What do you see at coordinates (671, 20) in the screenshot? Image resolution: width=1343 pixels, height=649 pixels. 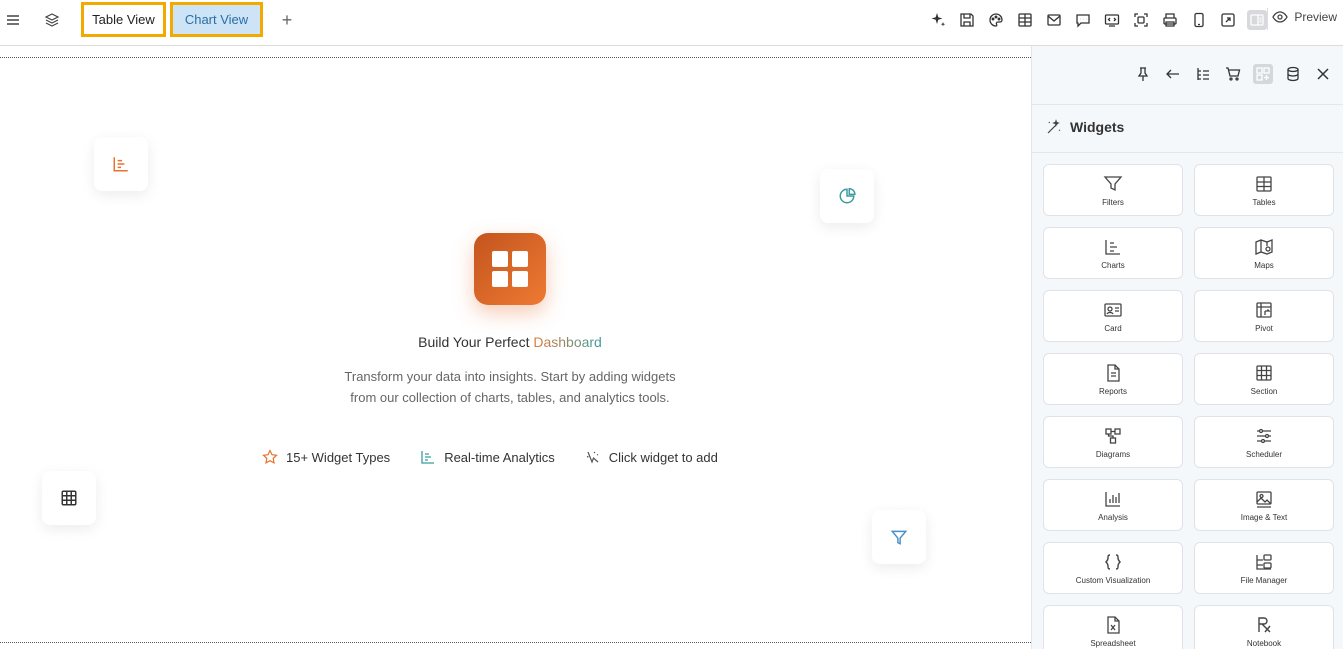 I see `top-toolbar: Table View Chart View + Preview` at bounding box center [671, 20].